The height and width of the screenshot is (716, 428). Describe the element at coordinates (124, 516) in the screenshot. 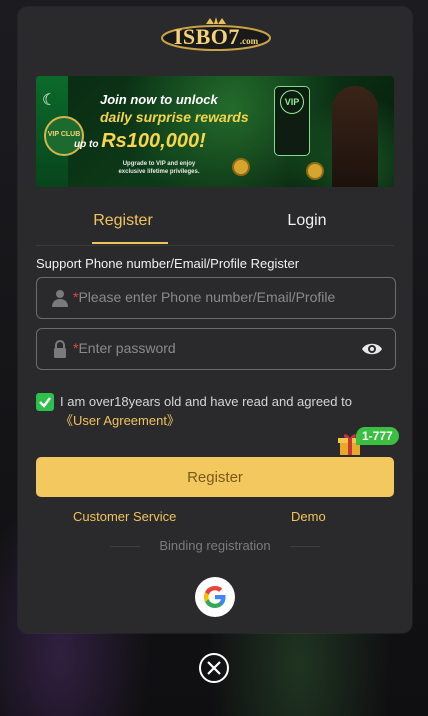

I see `customer-service-link: Customer Service` at that location.